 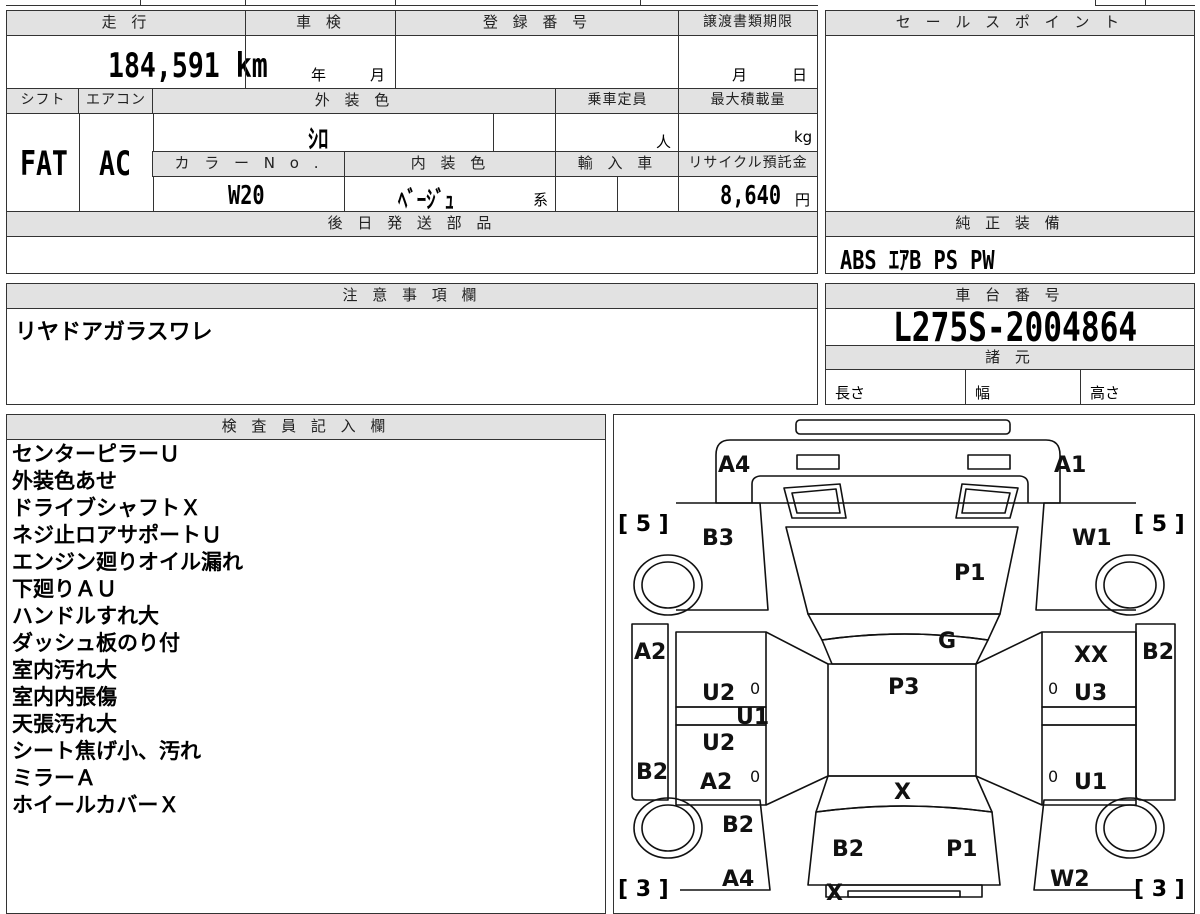 What do you see at coordinates (718, 743) in the screenshot?
I see `mark-u2-b: U2` at bounding box center [718, 743].